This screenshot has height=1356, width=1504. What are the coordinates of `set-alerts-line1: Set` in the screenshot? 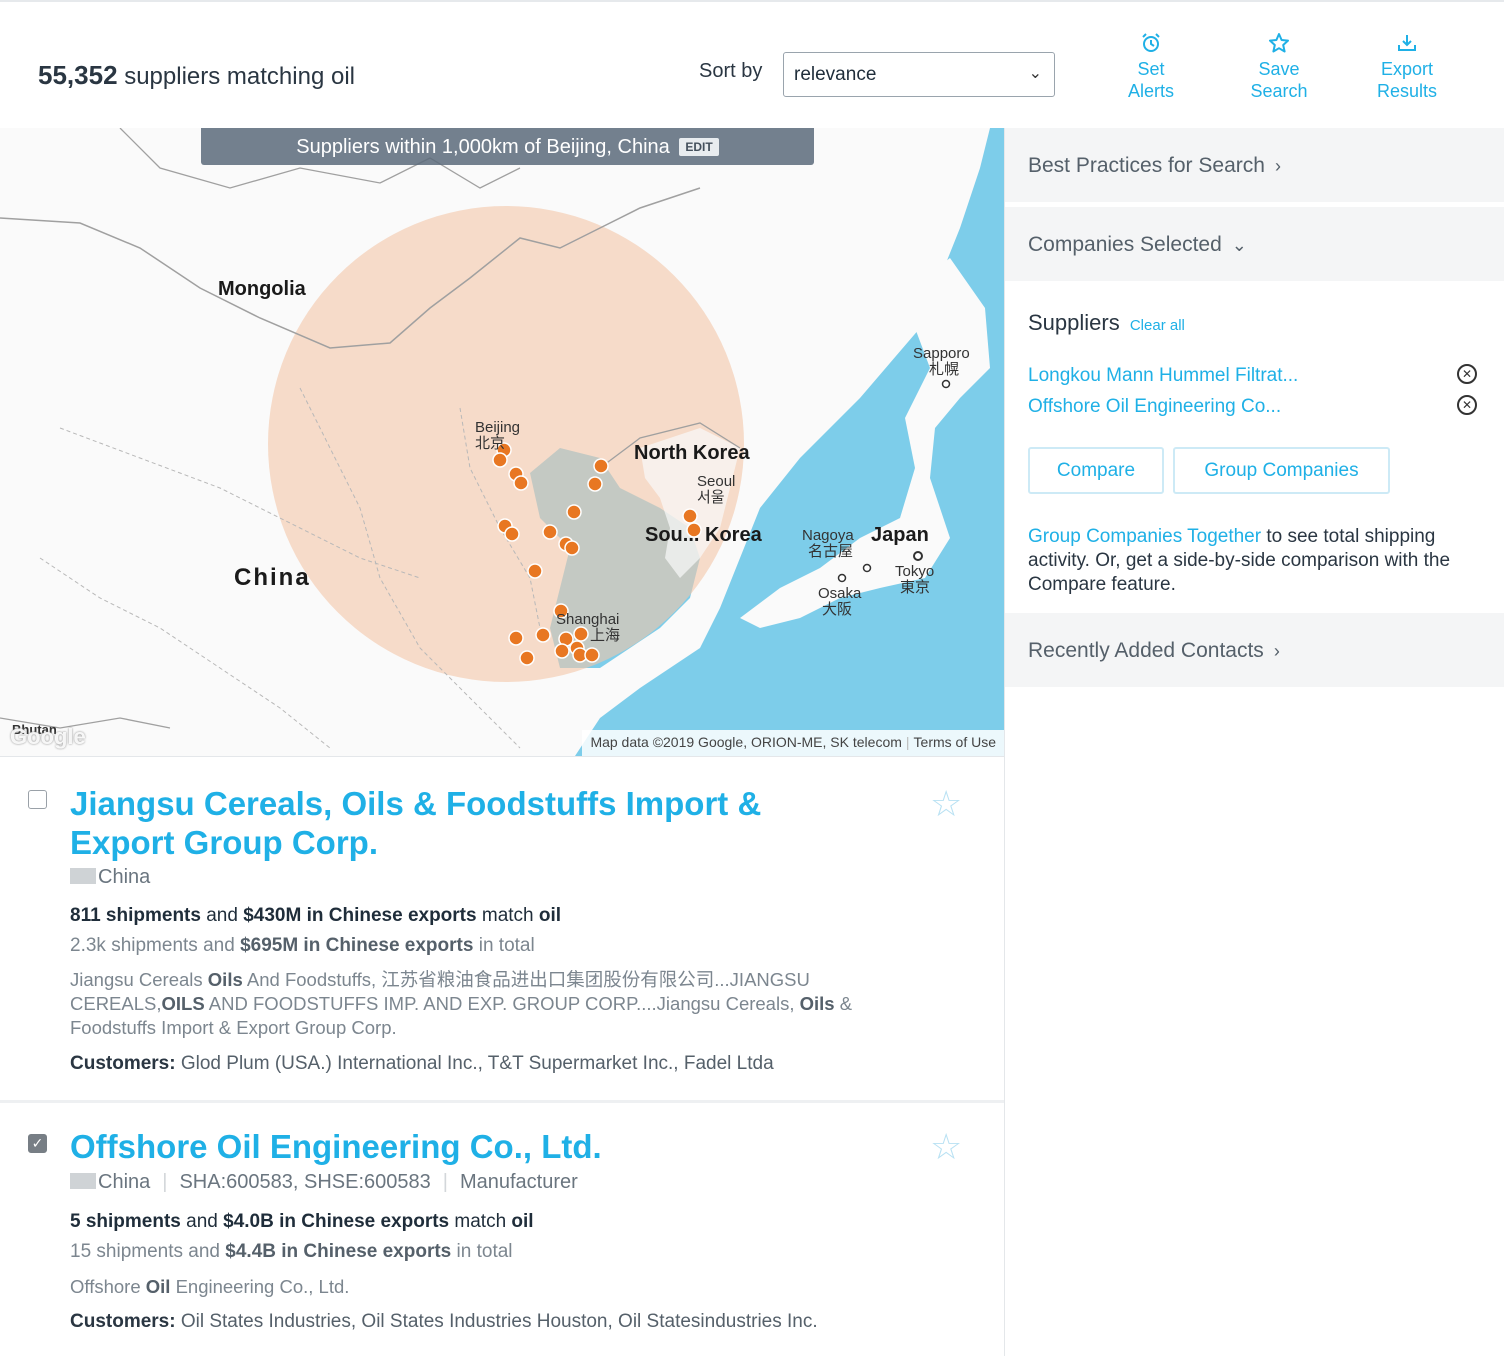 It's located at (1151, 69).